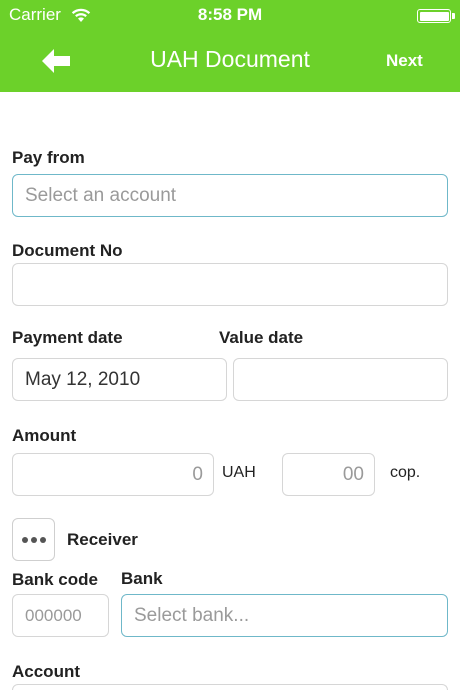  I want to click on amount-label: Amount, so click(44, 435).